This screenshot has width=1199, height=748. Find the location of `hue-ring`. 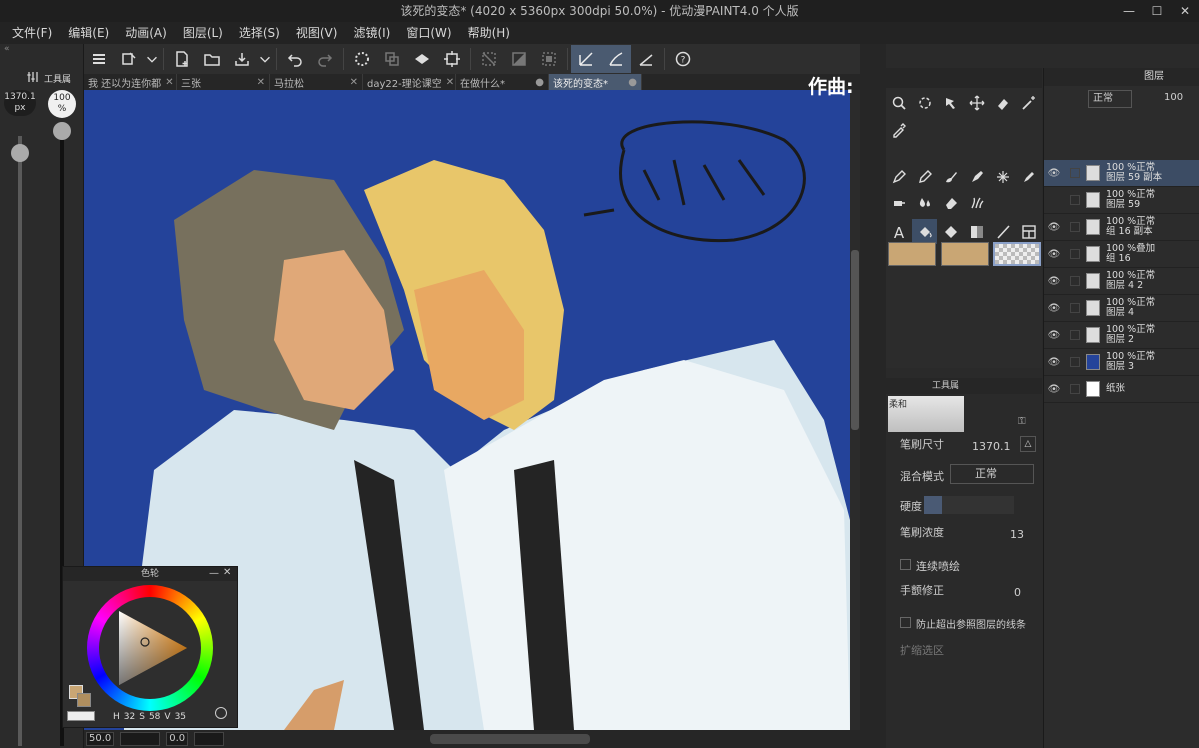

hue-ring is located at coordinates (150, 648).